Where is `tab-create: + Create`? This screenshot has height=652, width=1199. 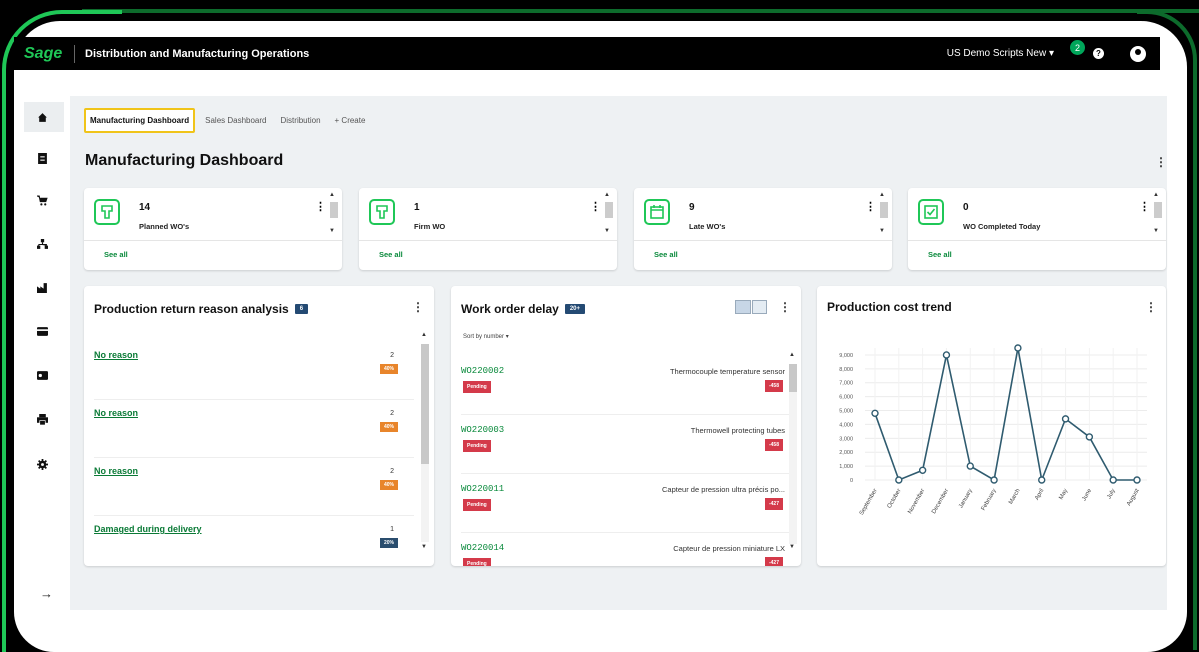
tab-create: + Create is located at coordinates (350, 120).